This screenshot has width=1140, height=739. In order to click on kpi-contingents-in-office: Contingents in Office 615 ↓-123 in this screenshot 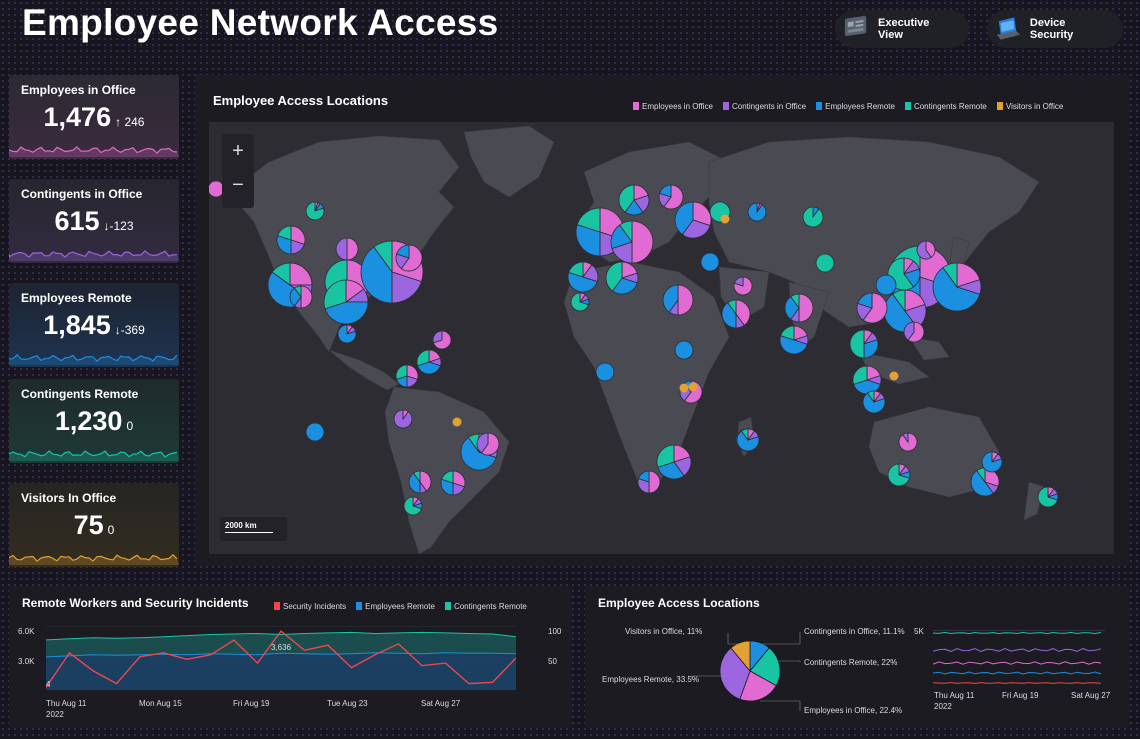, I will do `click(94, 221)`.